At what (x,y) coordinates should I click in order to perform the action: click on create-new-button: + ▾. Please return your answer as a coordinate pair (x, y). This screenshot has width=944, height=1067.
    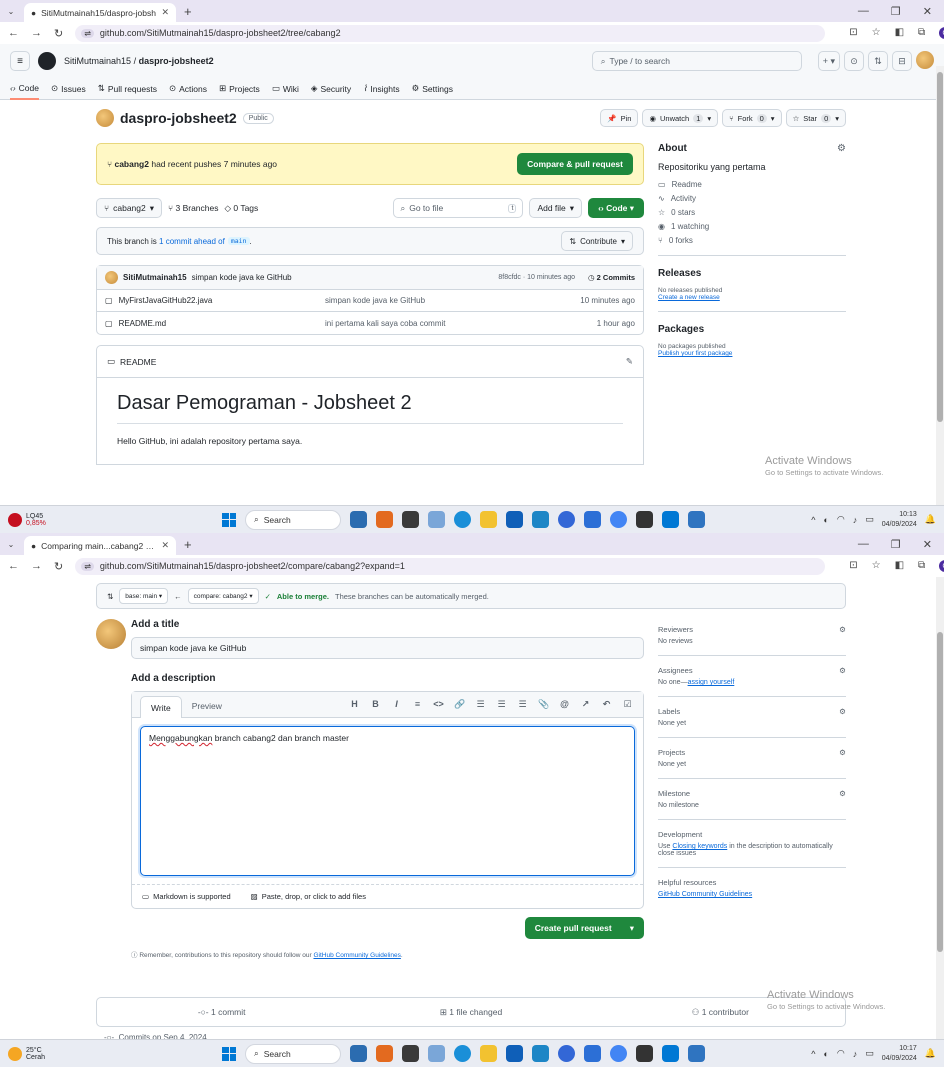
    Looking at the image, I should click on (828, 61).